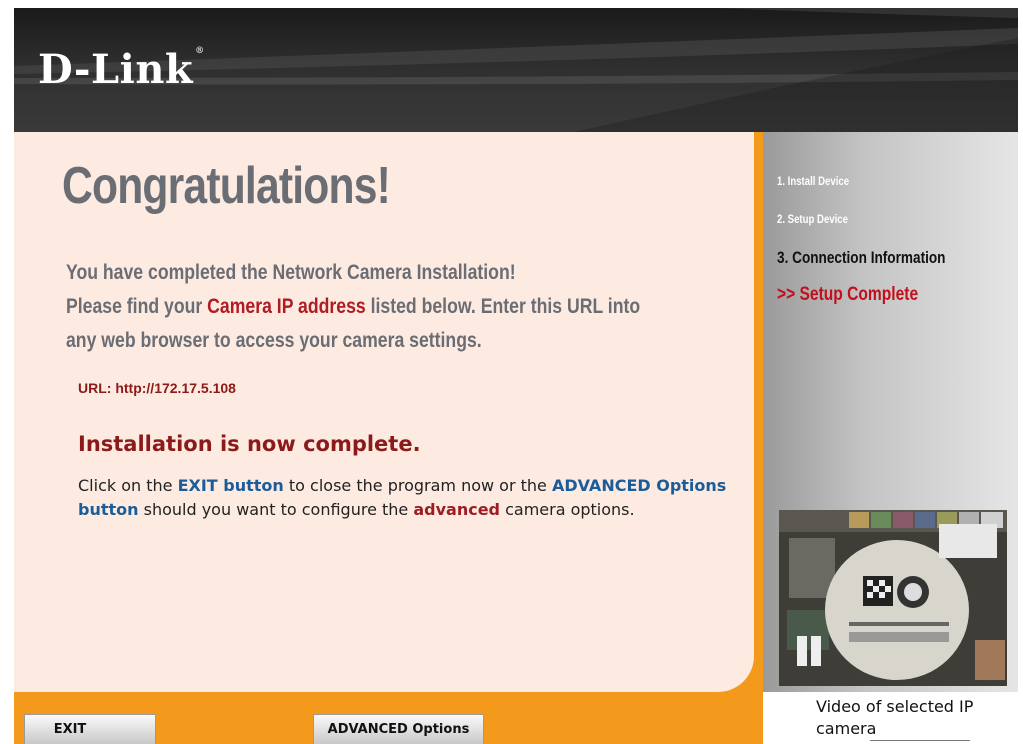 The width and height of the screenshot is (1023, 744). What do you see at coordinates (417, 485) in the screenshot?
I see `instr-part-2: to close the program now or the` at bounding box center [417, 485].